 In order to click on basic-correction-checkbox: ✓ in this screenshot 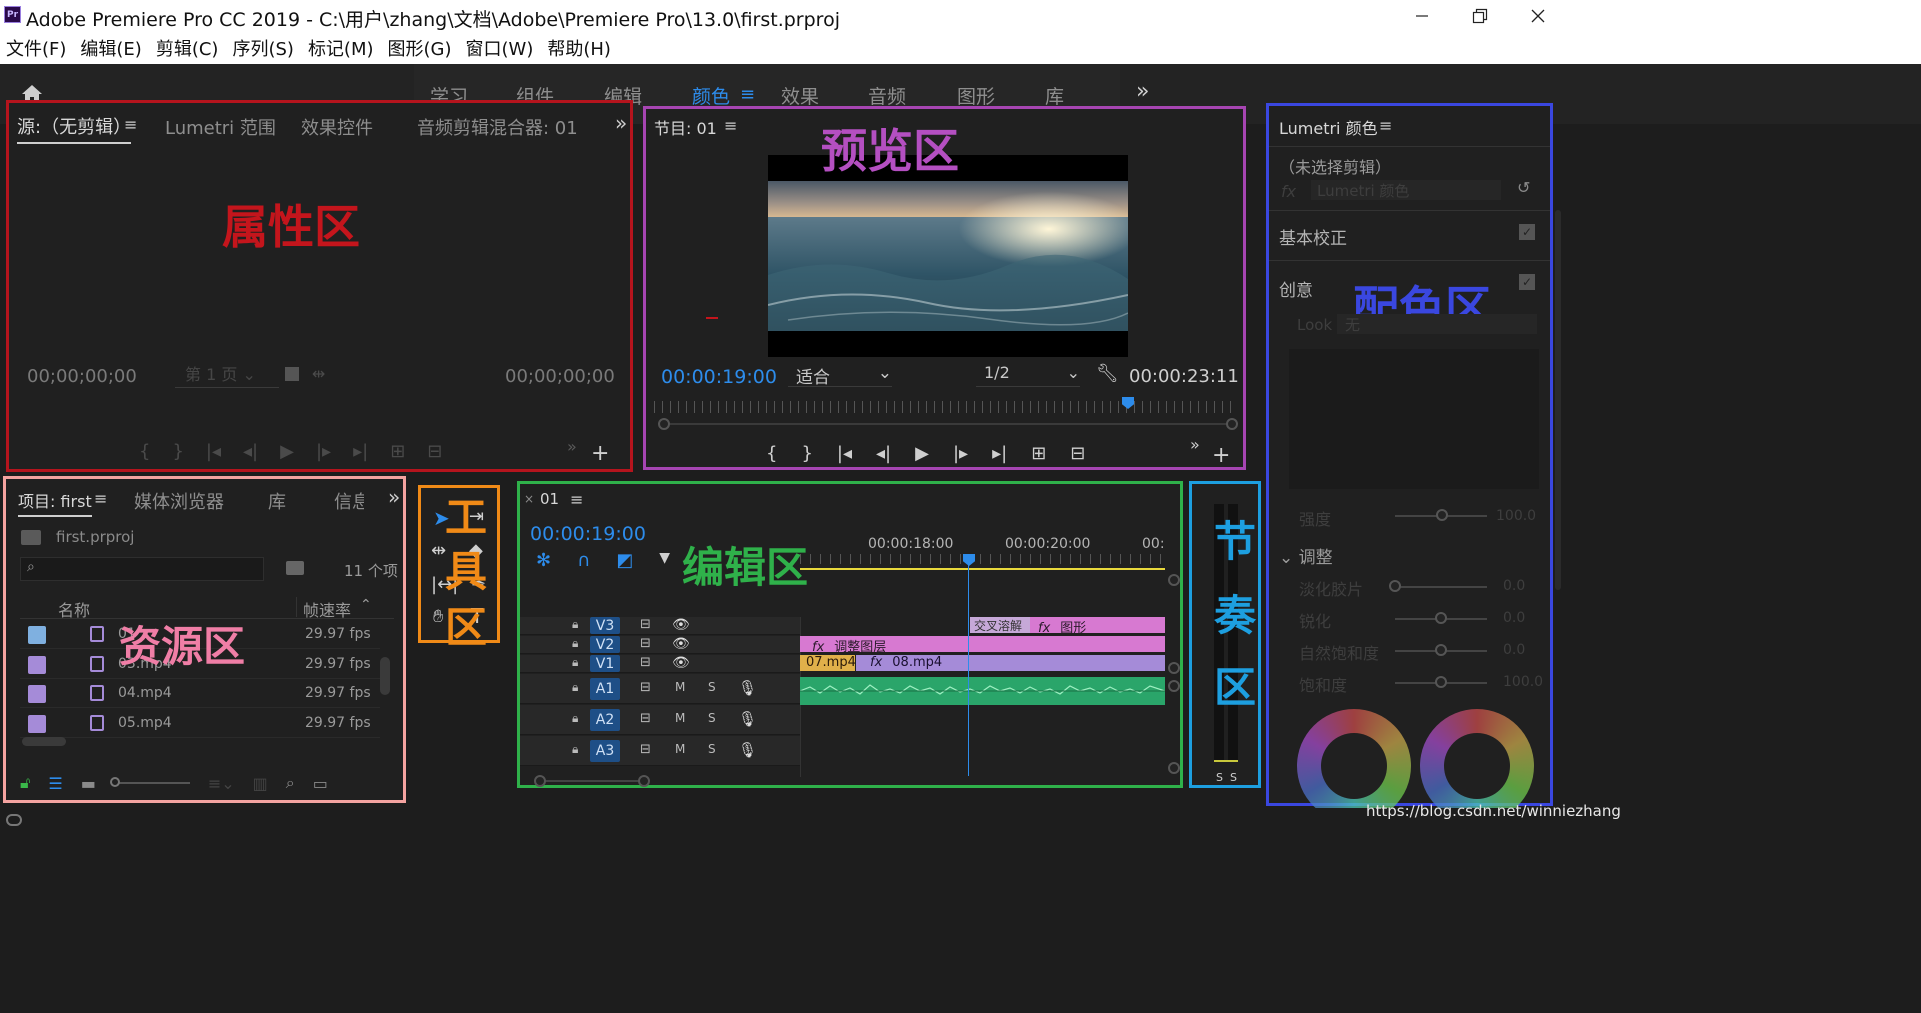, I will do `click(1527, 232)`.